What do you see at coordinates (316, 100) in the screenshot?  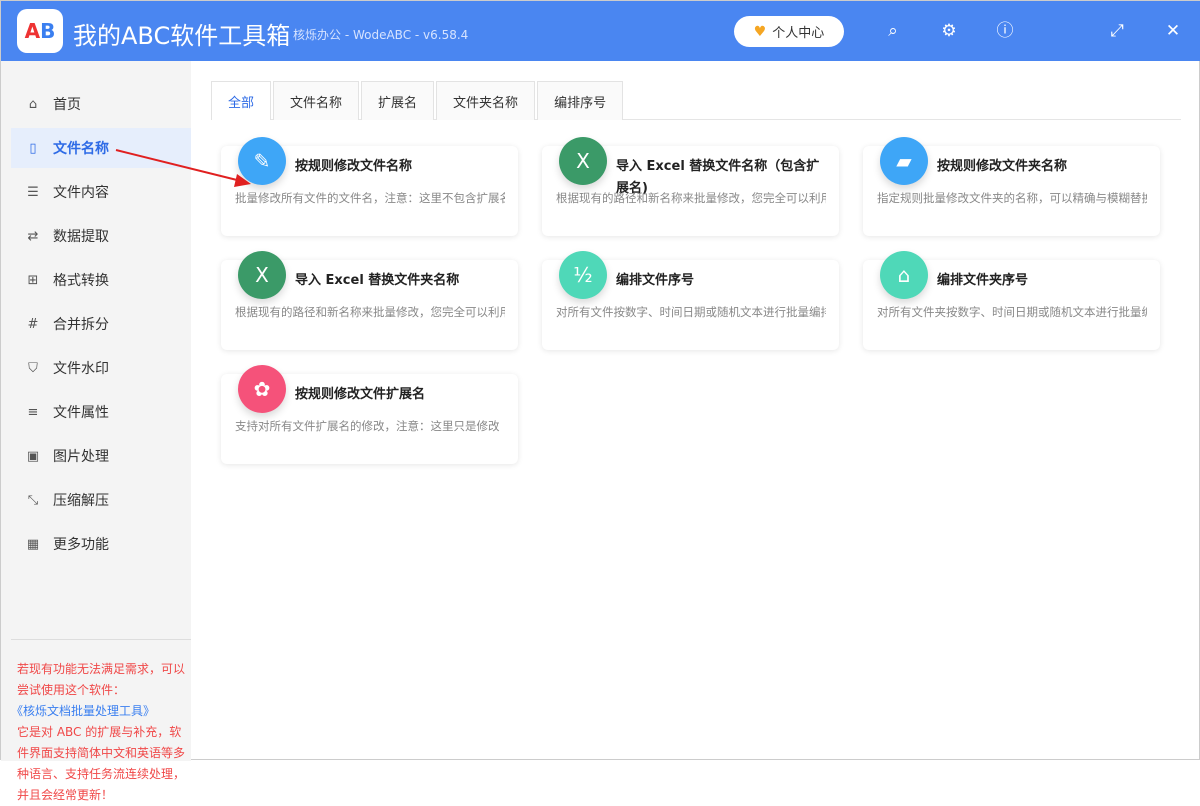 I see `tab: 文件名称` at bounding box center [316, 100].